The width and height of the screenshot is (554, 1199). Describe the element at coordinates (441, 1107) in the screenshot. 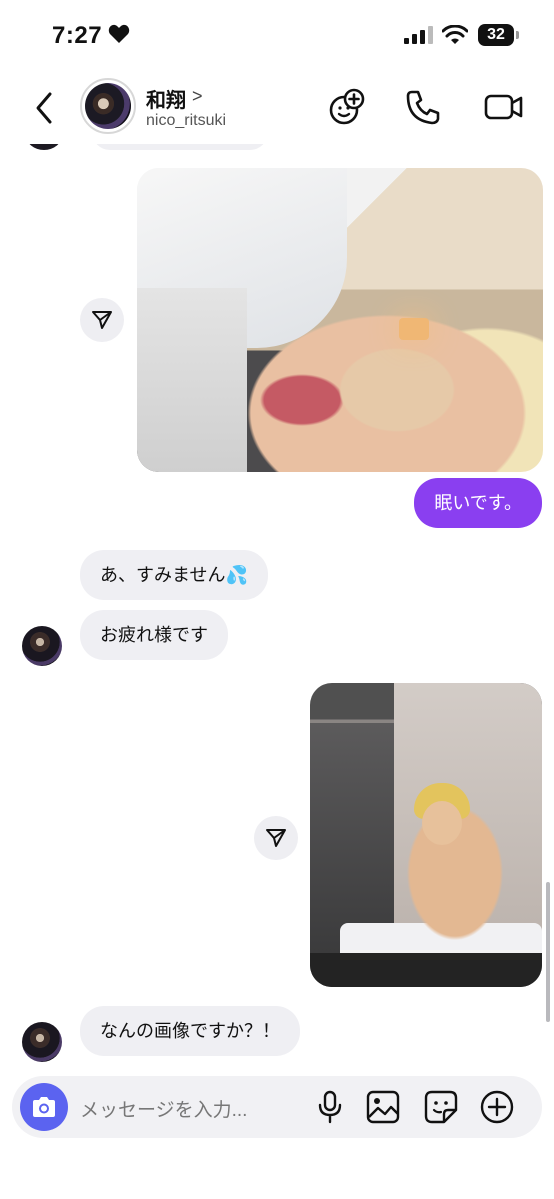

I see `sticker-icon` at that location.